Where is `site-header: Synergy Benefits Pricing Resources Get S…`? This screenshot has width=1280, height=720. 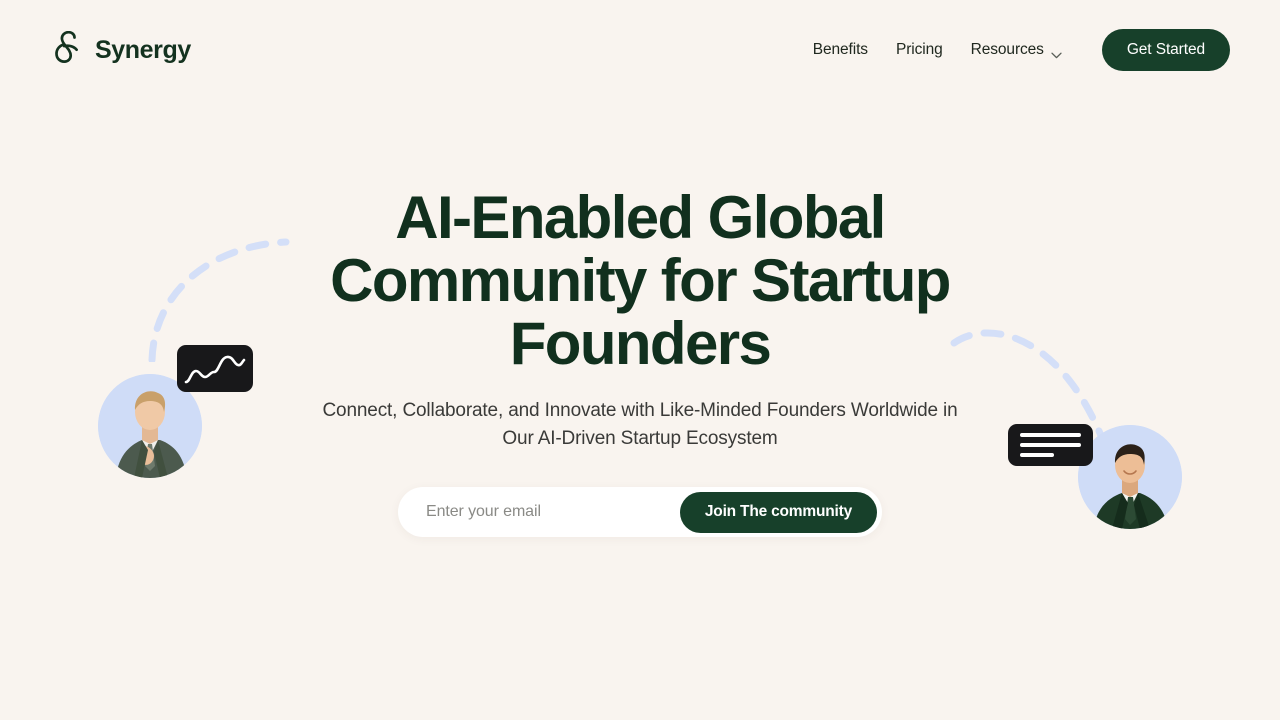
site-header: Synergy Benefits Pricing Resources Get S… is located at coordinates (640, 50).